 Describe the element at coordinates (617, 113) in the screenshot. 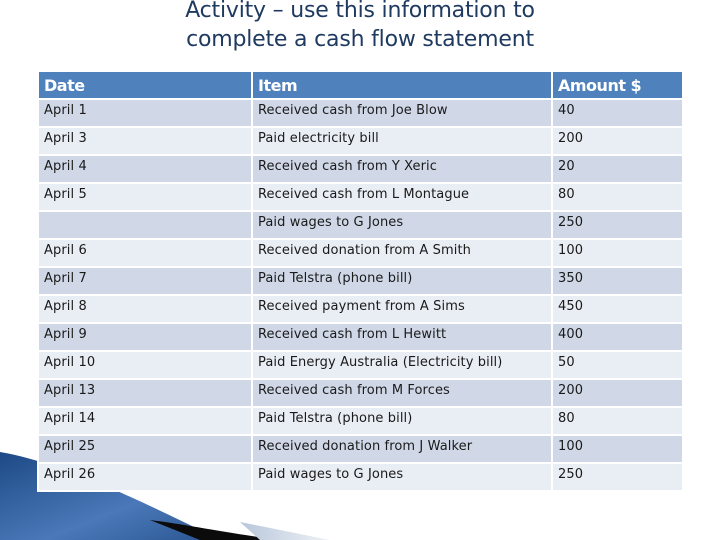

I see `amount-cell: 40` at that location.